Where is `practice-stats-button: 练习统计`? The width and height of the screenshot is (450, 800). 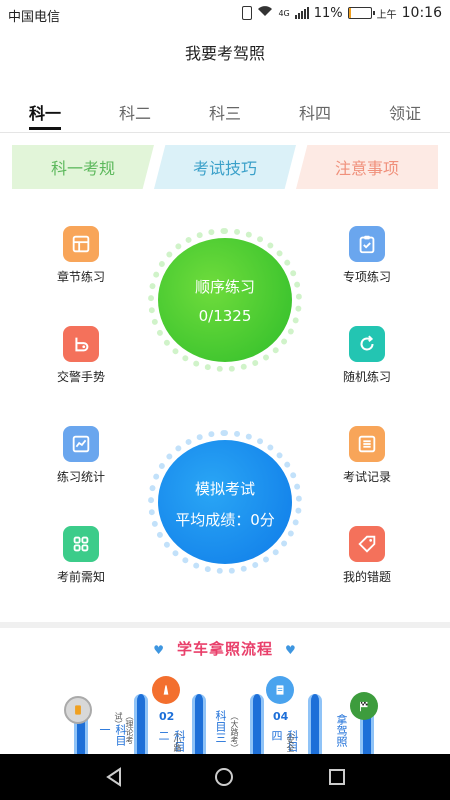 practice-stats-button: 练习统计 is located at coordinates (81, 455).